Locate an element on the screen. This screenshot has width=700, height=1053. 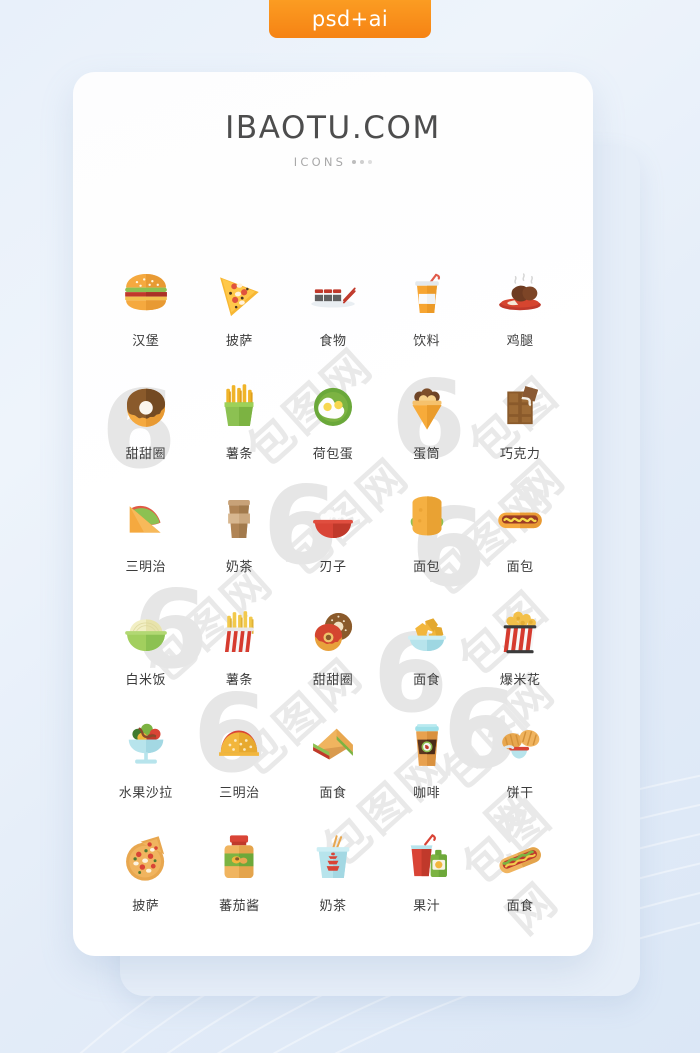
chicken-leg-icon is located at coordinates (520, 293).